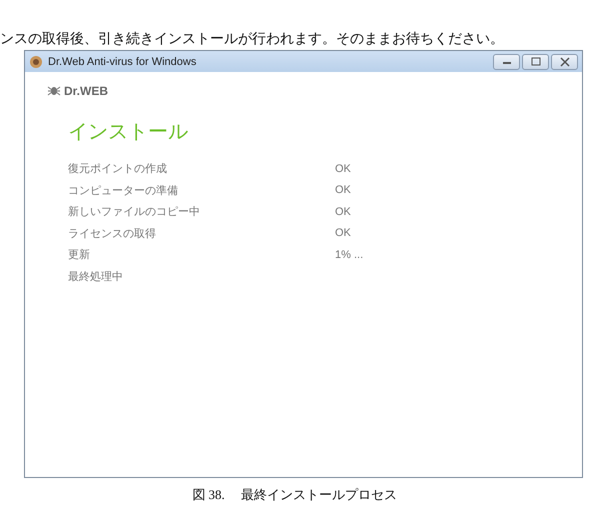 The image size is (589, 514). Describe the element at coordinates (123, 190) in the screenshot. I see `step-label: コンピューターの準備` at that location.